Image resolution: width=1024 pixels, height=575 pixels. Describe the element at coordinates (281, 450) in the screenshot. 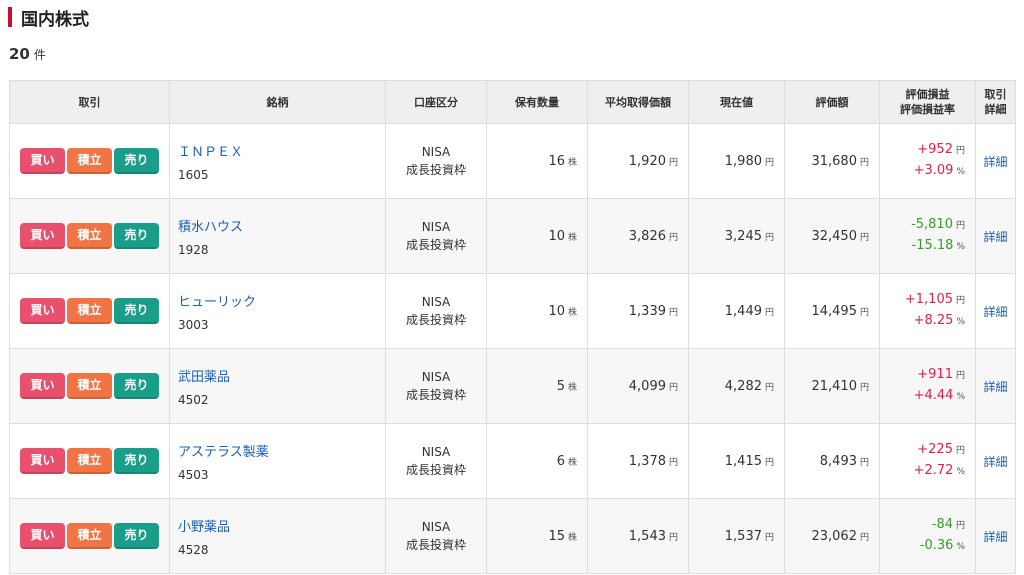

I see `stock-name-link: アステラス製薬` at that location.